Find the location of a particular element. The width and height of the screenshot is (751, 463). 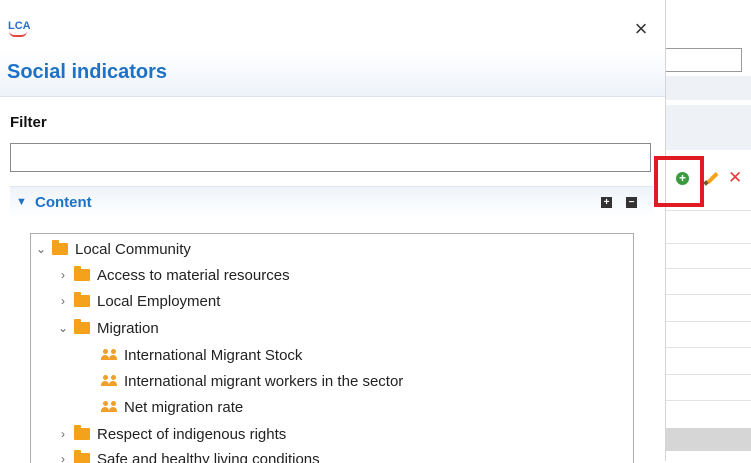

tree-item-label: Access to material resources is located at coordinates (193, 275).